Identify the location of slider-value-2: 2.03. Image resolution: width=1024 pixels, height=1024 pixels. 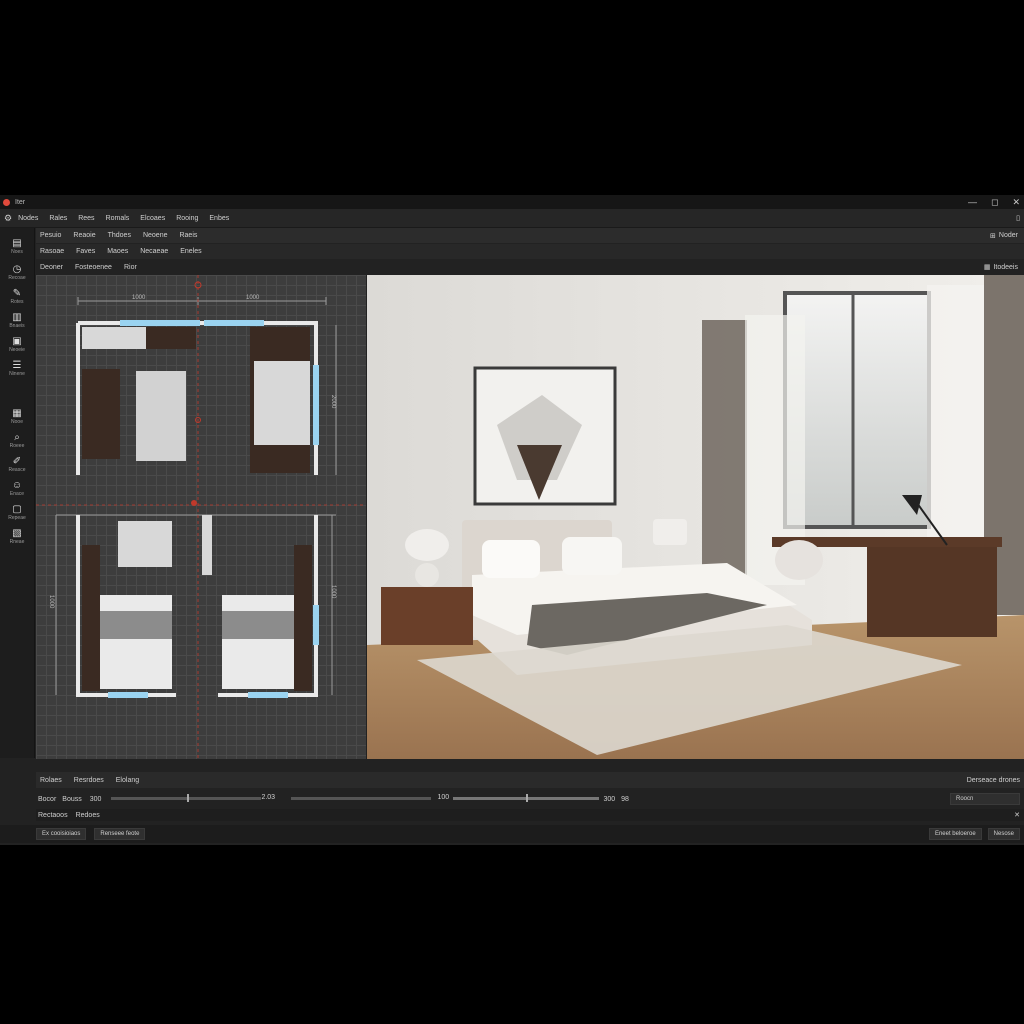
(268, 797).